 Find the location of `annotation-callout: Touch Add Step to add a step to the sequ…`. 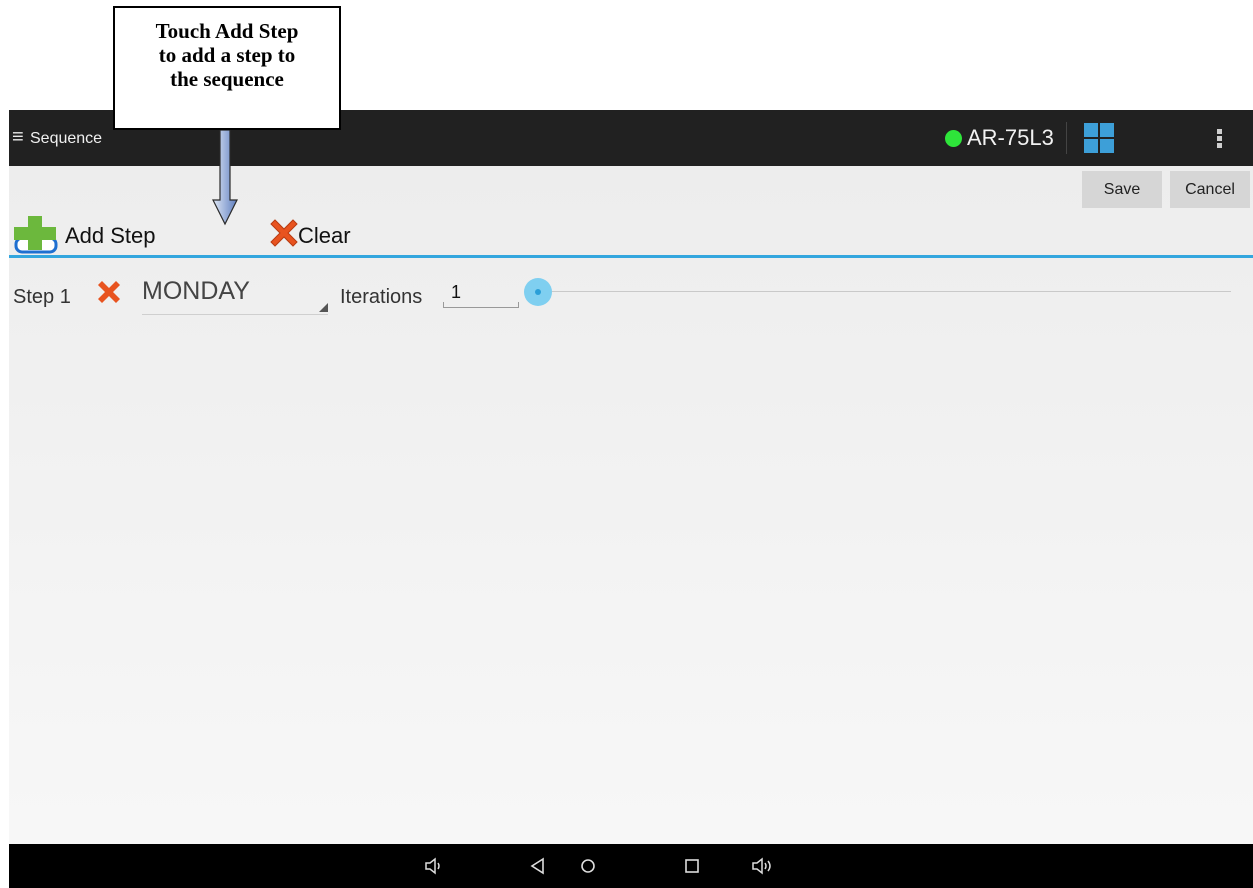

annotation-callout: Touch Add Step to add a step to the sequ… is located at coordinates (227, 68).